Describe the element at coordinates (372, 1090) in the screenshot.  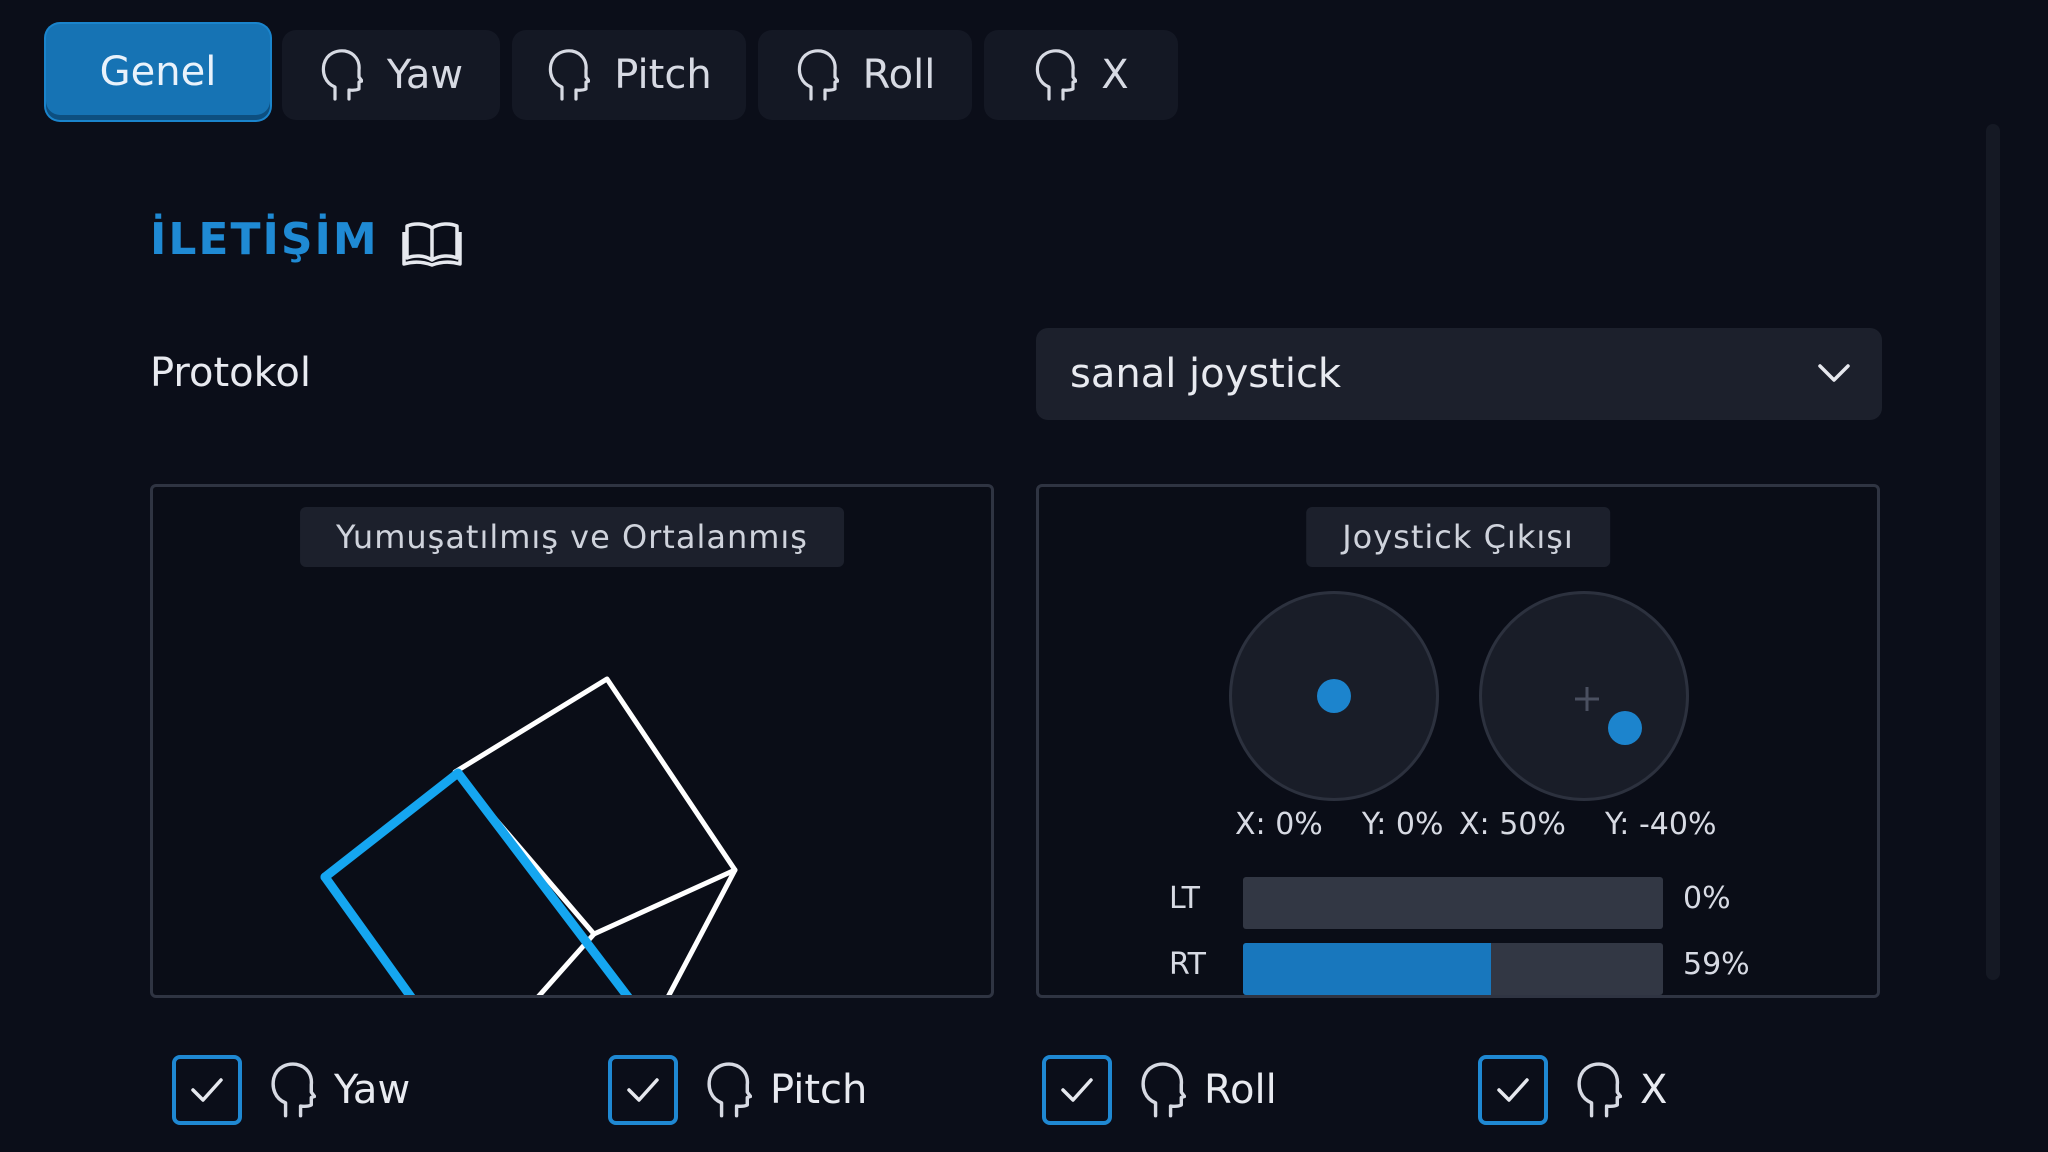
I see `checkbox-label: Yaw` at that location.